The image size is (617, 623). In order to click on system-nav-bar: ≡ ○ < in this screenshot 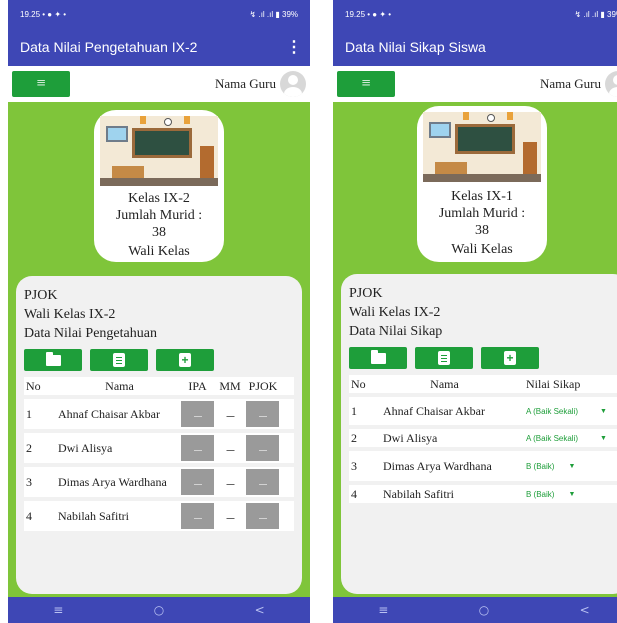, I will do `click(475, 610)`.